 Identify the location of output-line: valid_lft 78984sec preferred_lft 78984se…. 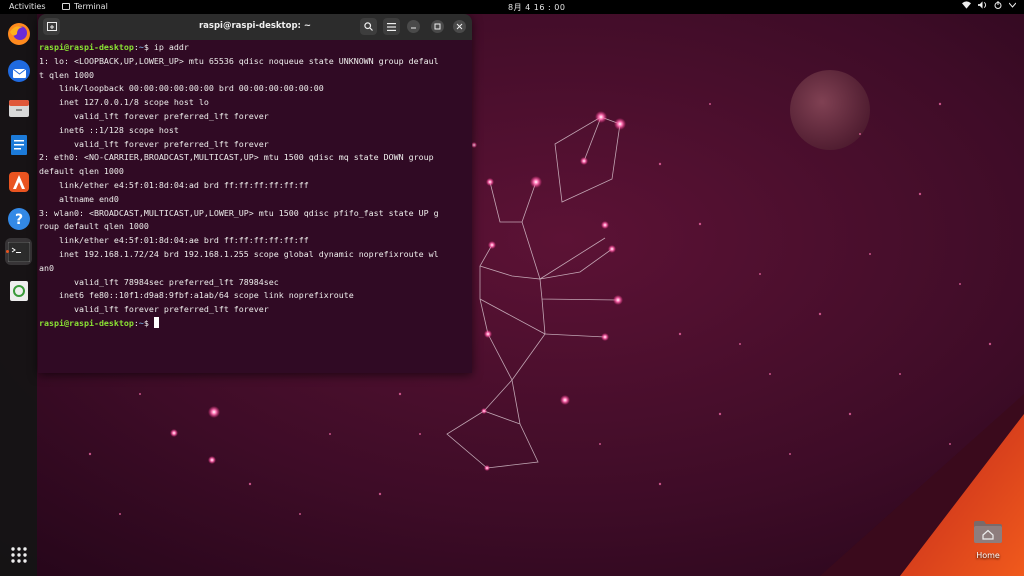
(159, 281).